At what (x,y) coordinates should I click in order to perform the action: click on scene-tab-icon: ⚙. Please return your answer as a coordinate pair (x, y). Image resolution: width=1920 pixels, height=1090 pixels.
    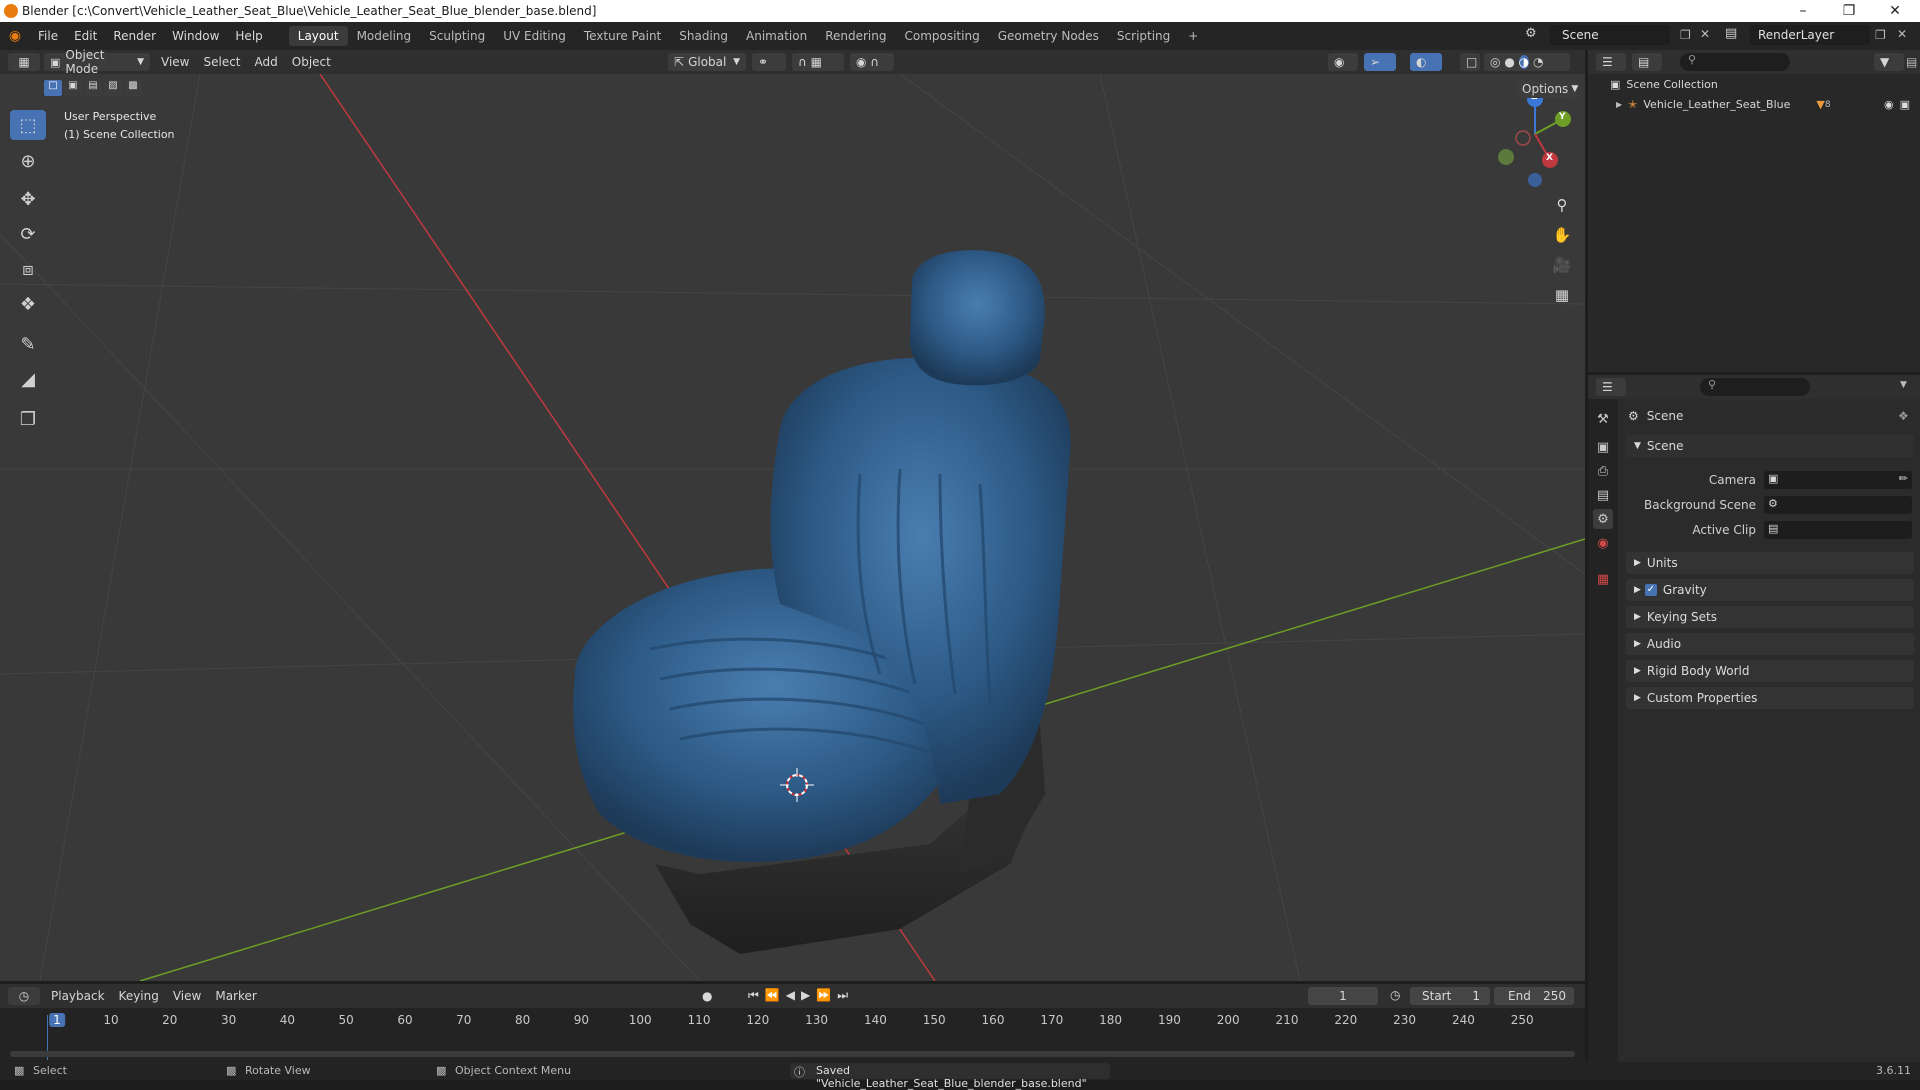
    Looking at the image, I should click on (1603, 519).